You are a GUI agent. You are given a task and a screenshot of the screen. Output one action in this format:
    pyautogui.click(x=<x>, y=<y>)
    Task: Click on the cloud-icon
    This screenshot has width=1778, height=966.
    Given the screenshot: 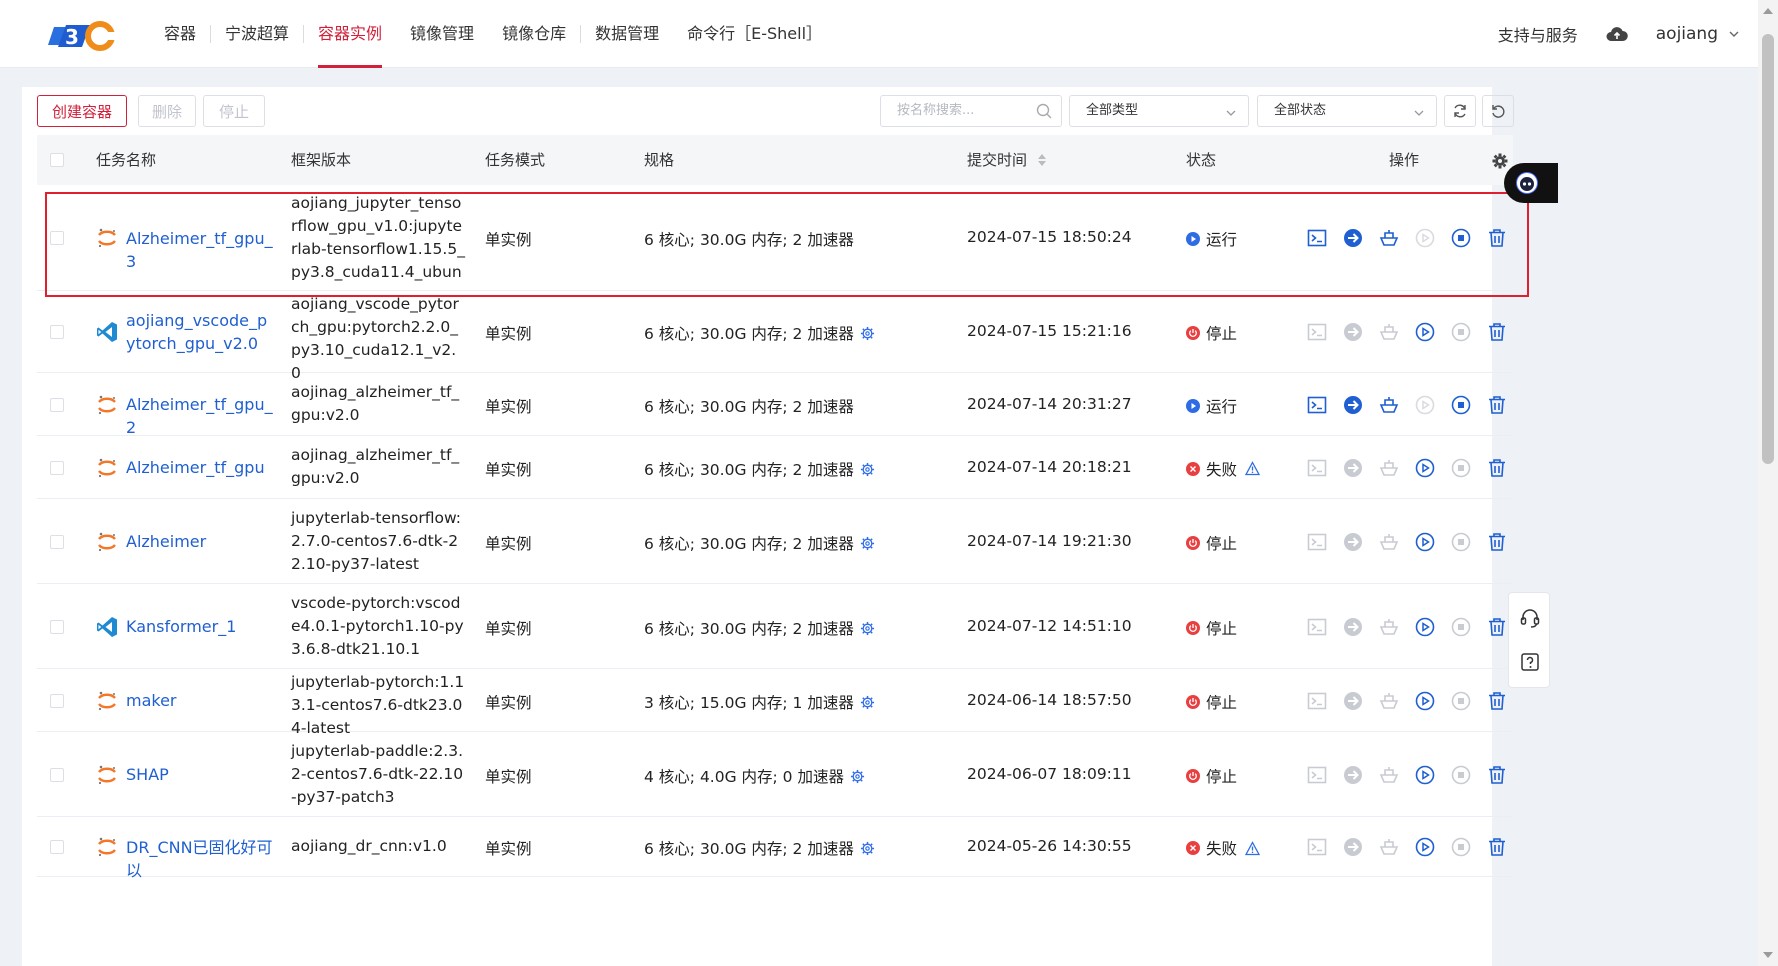 What is the action you would take?
    pyautogui.click(x=1617, y=34)
    